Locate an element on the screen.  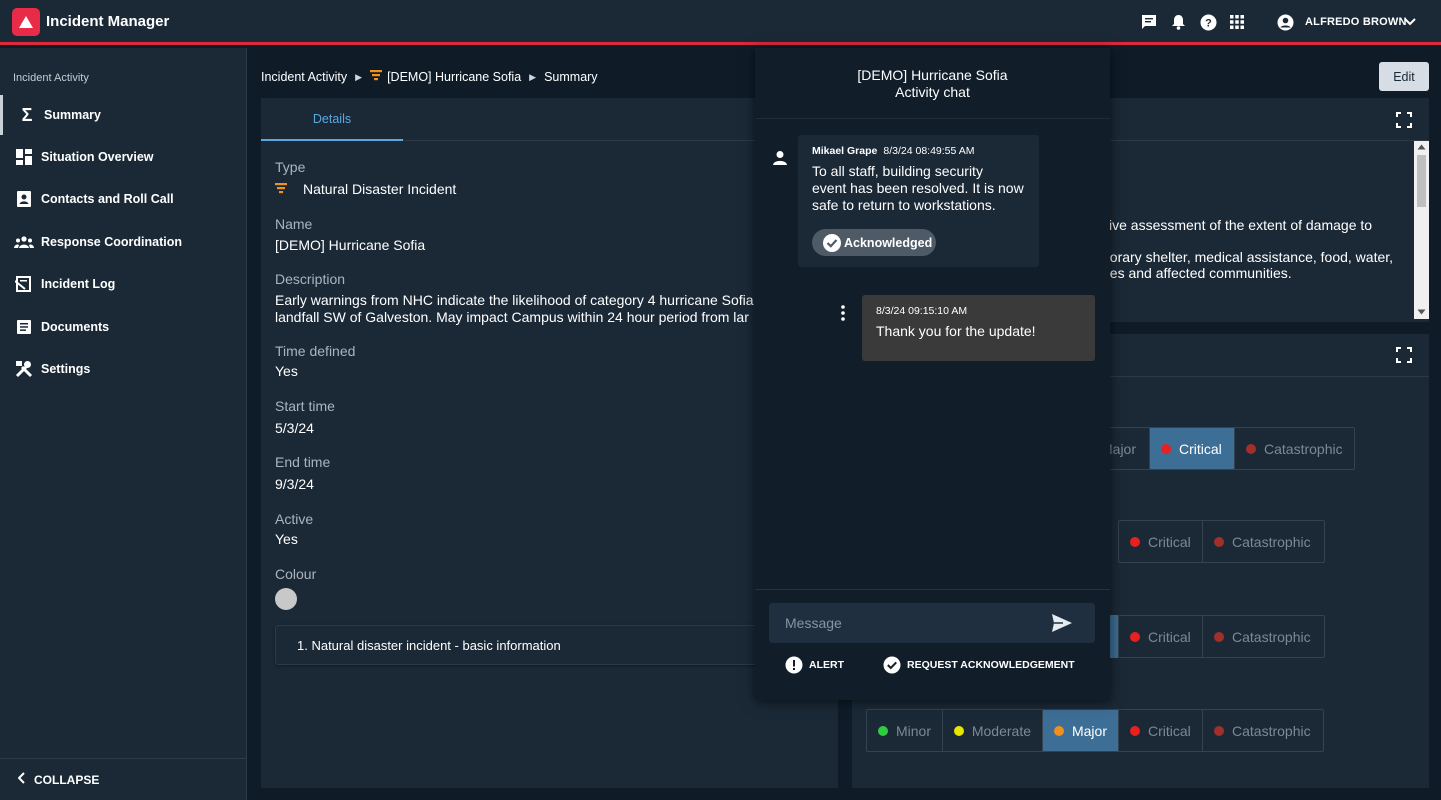
sidebar-item-incident-log: Incident Log is located at coordinates (123, 284).